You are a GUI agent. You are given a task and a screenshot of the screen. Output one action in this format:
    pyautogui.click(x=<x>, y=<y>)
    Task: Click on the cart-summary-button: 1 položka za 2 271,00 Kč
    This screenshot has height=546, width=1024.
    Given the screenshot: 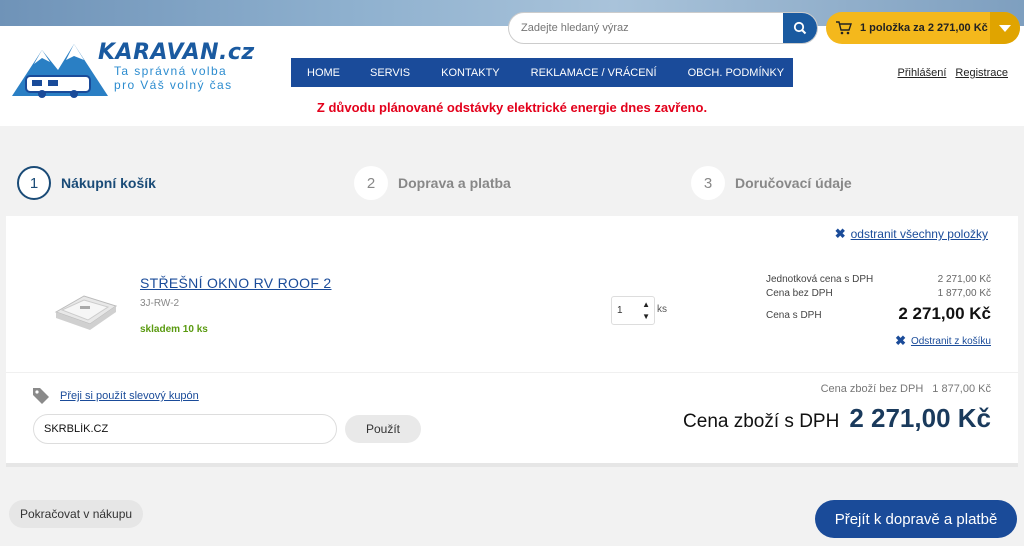 What is the action you would take?
    pyautogui.click(x=923, y=28)
    